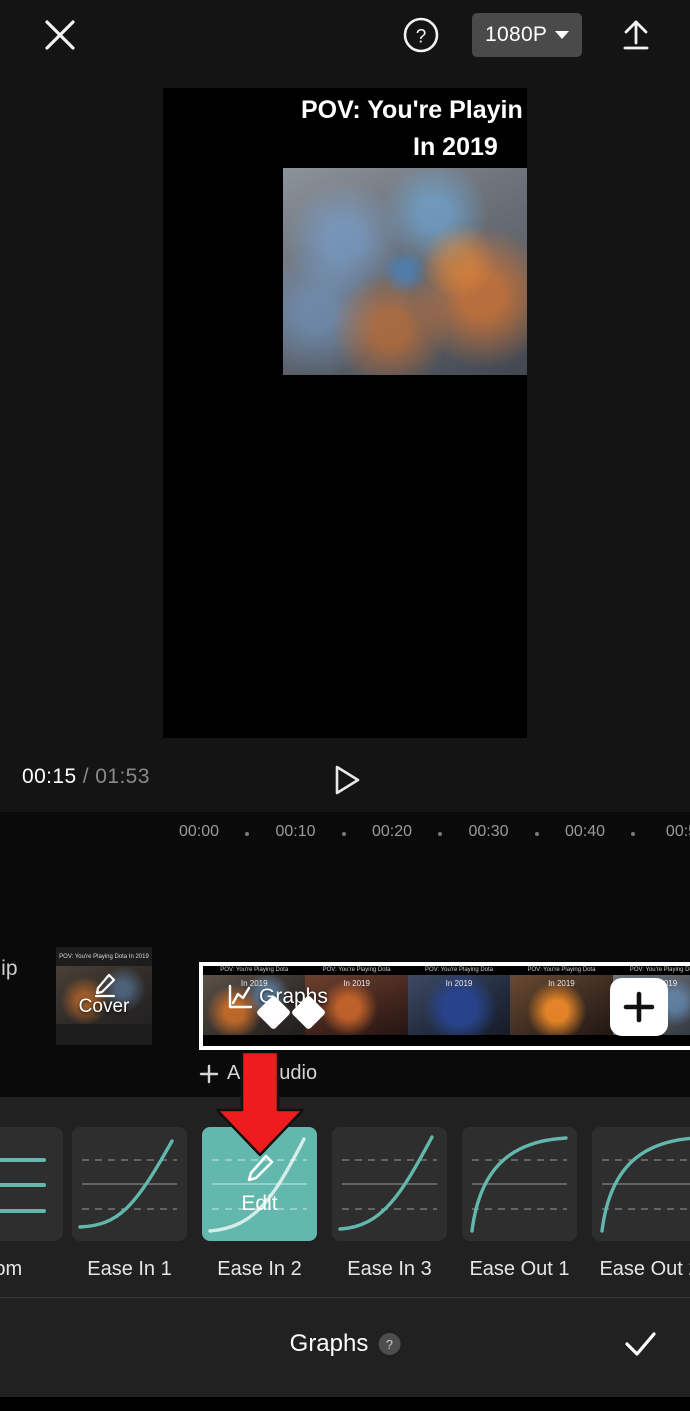 Image resolution: width=690 pixels, height=1411 pixels. Describe the element at coordinates (585, 831) in the screenshot. I see `ruler-tick-label: 00:40` at that location.